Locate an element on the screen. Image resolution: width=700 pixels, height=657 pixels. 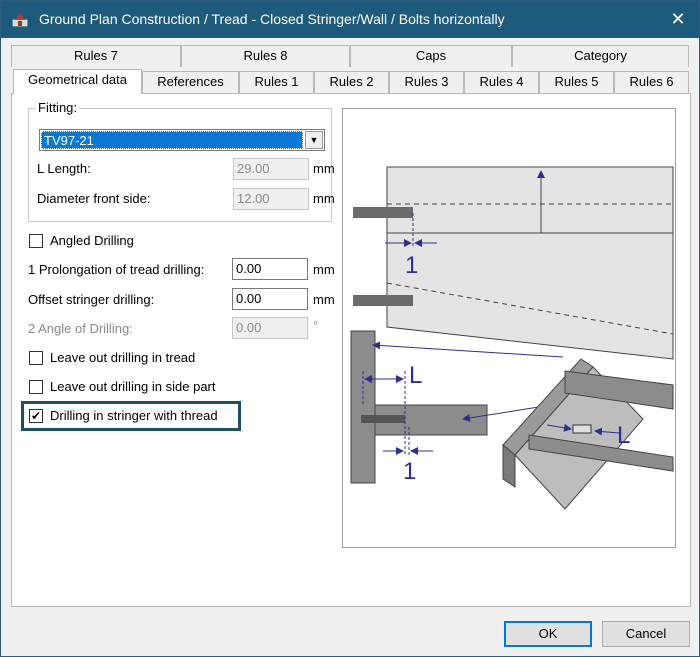
leave-tread-checkbox is located at coordinates (36, 358).